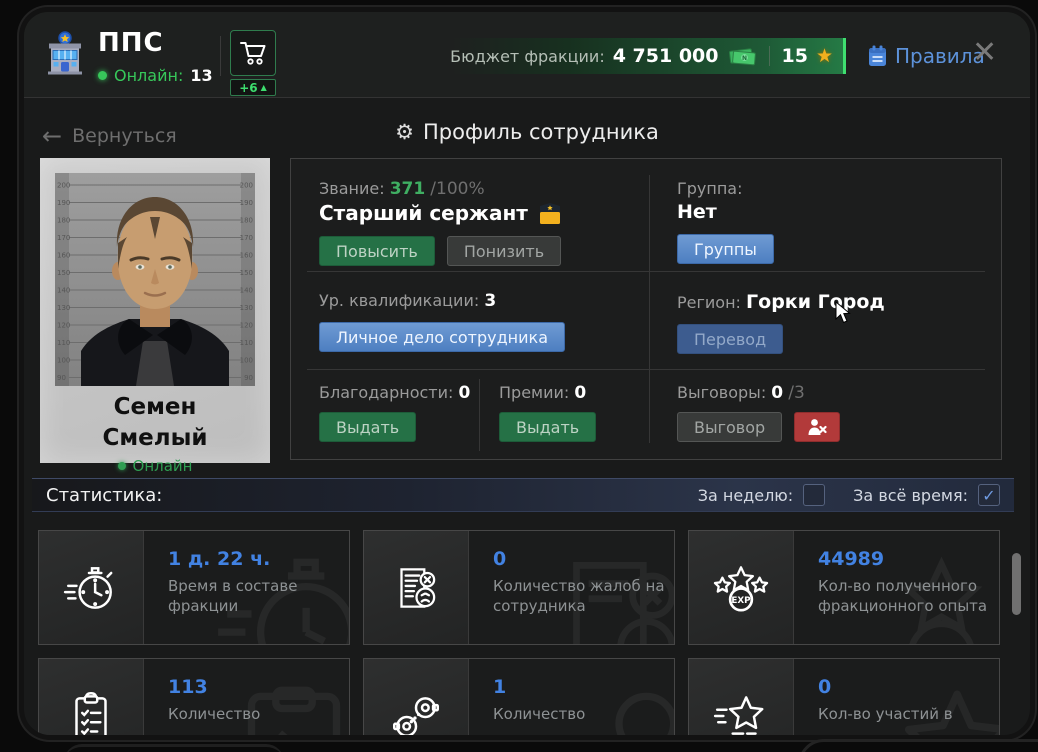  What do you see at coordinates (442, 337) in the screenshot?
I see `personal-file-button: Личное дело сотрудника` at bounding box center [442, 337].